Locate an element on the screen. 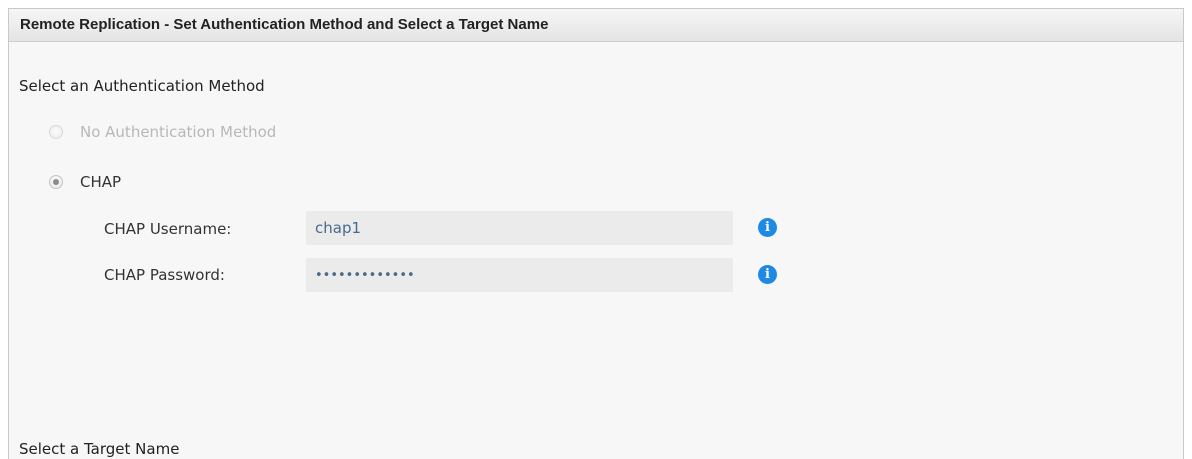  chap-username-input is located at coordinates (519, 228).